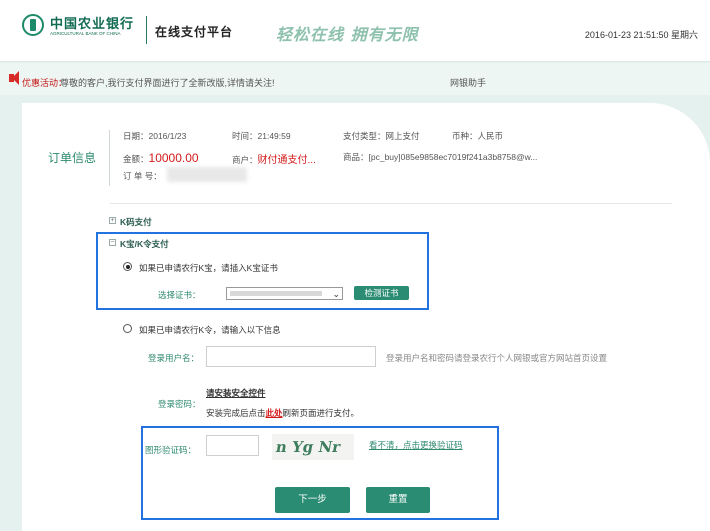 Image resolution: width=710 pixels, height=531 pixels. Describe the element at coordinates (112, 220) in the screenshot. I see `expand-icon: +` at that location.